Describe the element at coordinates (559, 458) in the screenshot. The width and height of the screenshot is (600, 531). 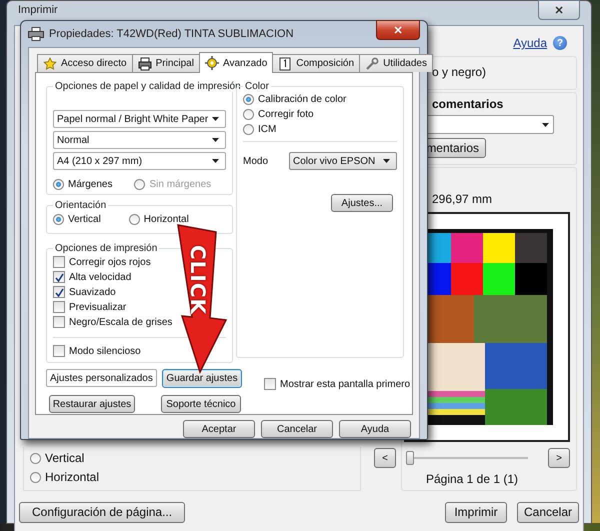
I see `next-page-button: >` at that location.